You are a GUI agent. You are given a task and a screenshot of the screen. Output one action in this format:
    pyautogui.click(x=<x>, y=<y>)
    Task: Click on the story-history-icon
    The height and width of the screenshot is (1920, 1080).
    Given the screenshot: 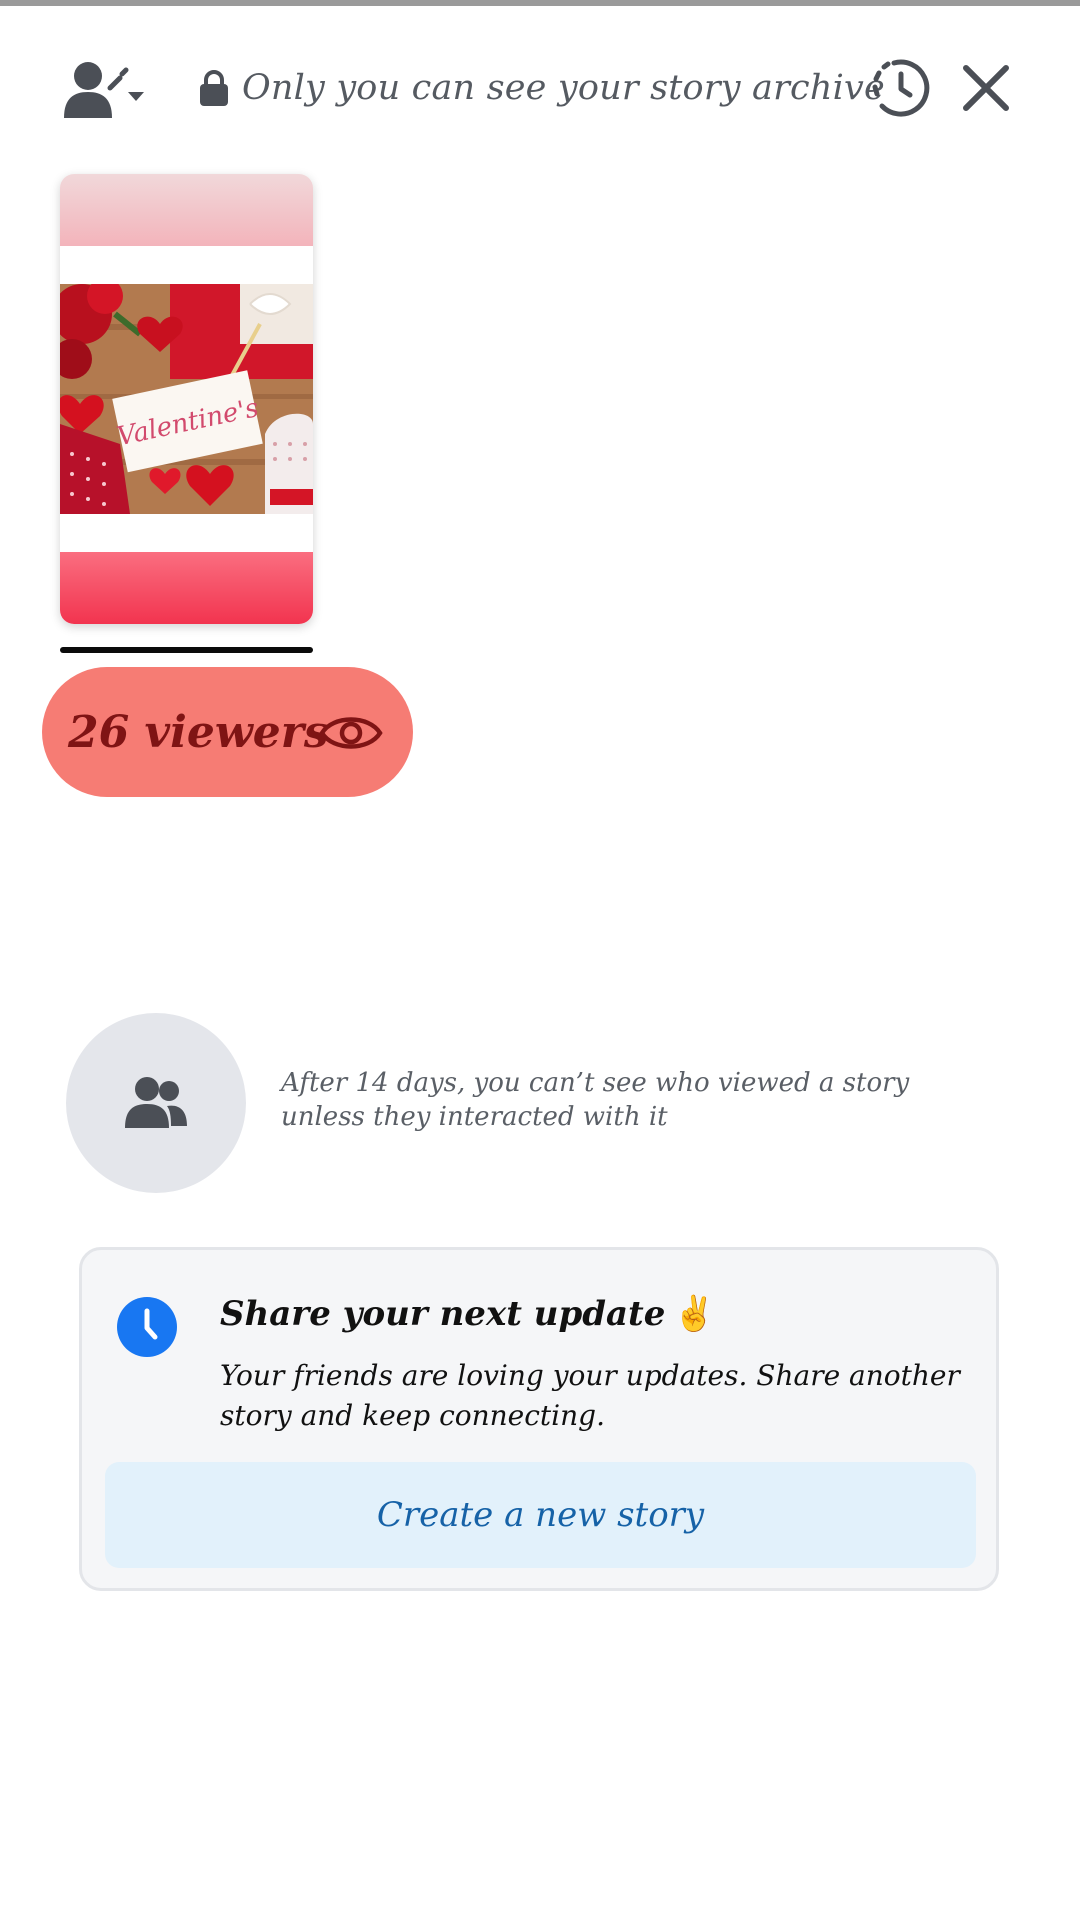 What is the action you would take?
    pyautogui.click(x=901, y=88)
    